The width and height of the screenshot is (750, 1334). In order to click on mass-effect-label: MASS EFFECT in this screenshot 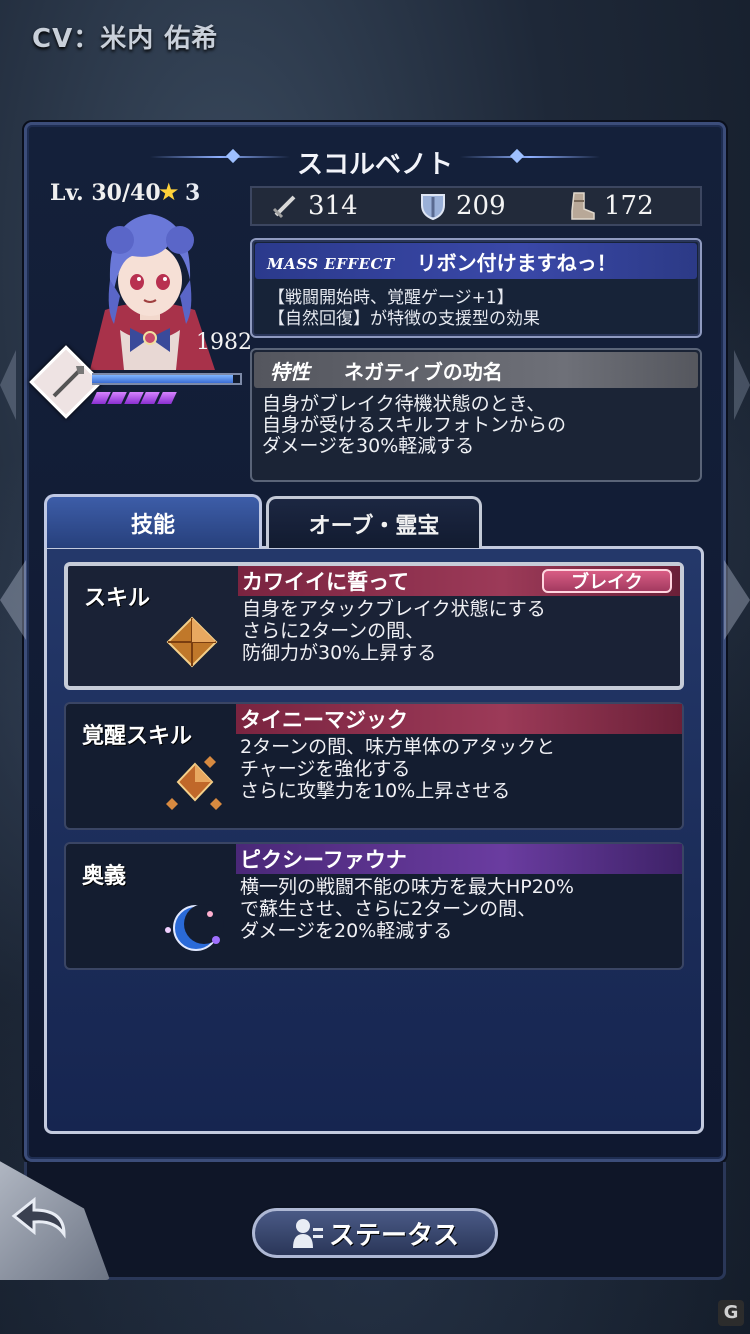, I will do `click(331, 264)`.